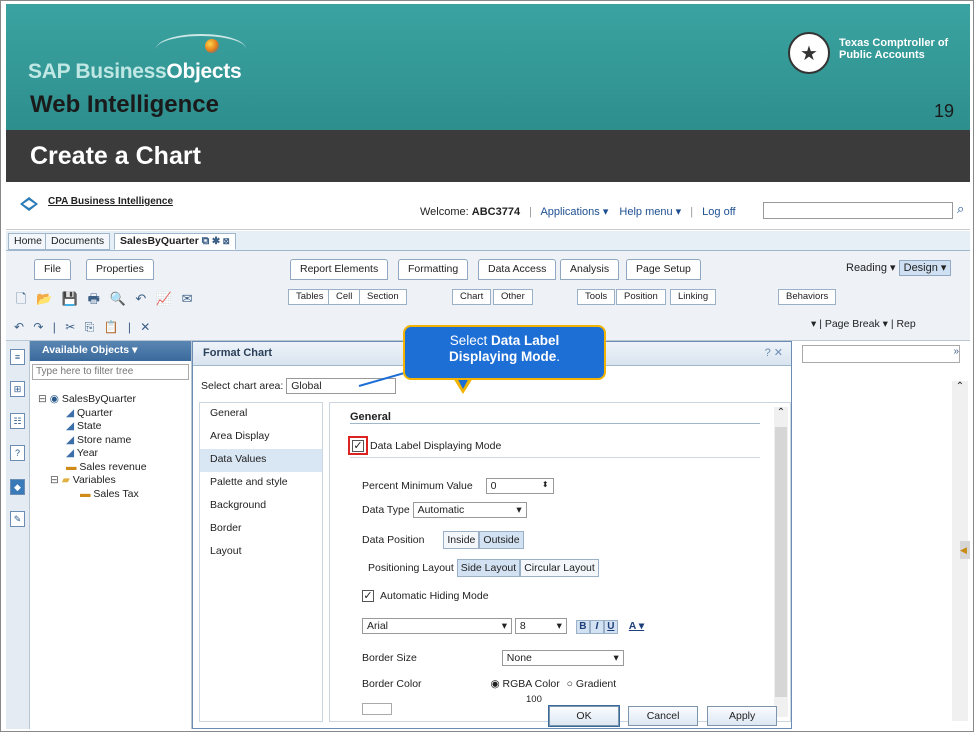 The image size is (974, 732). I want to click on data-label-mode-row: ✓ Data Label Displaying Mode, so click(427, 446).